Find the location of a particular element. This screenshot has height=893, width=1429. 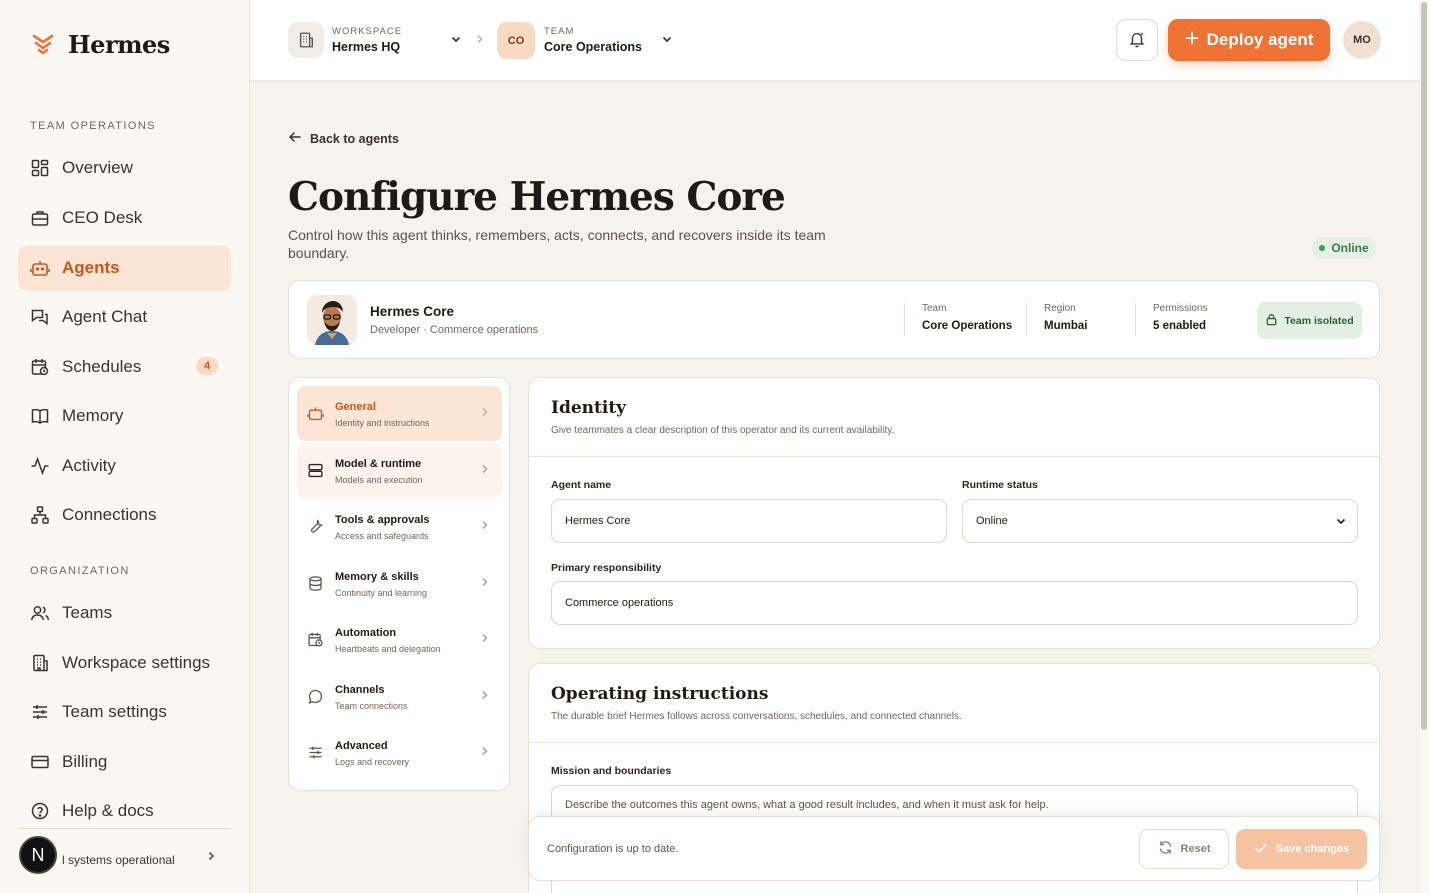

settings-tab-title: Model & runtime is located at coordinates (378, 464).